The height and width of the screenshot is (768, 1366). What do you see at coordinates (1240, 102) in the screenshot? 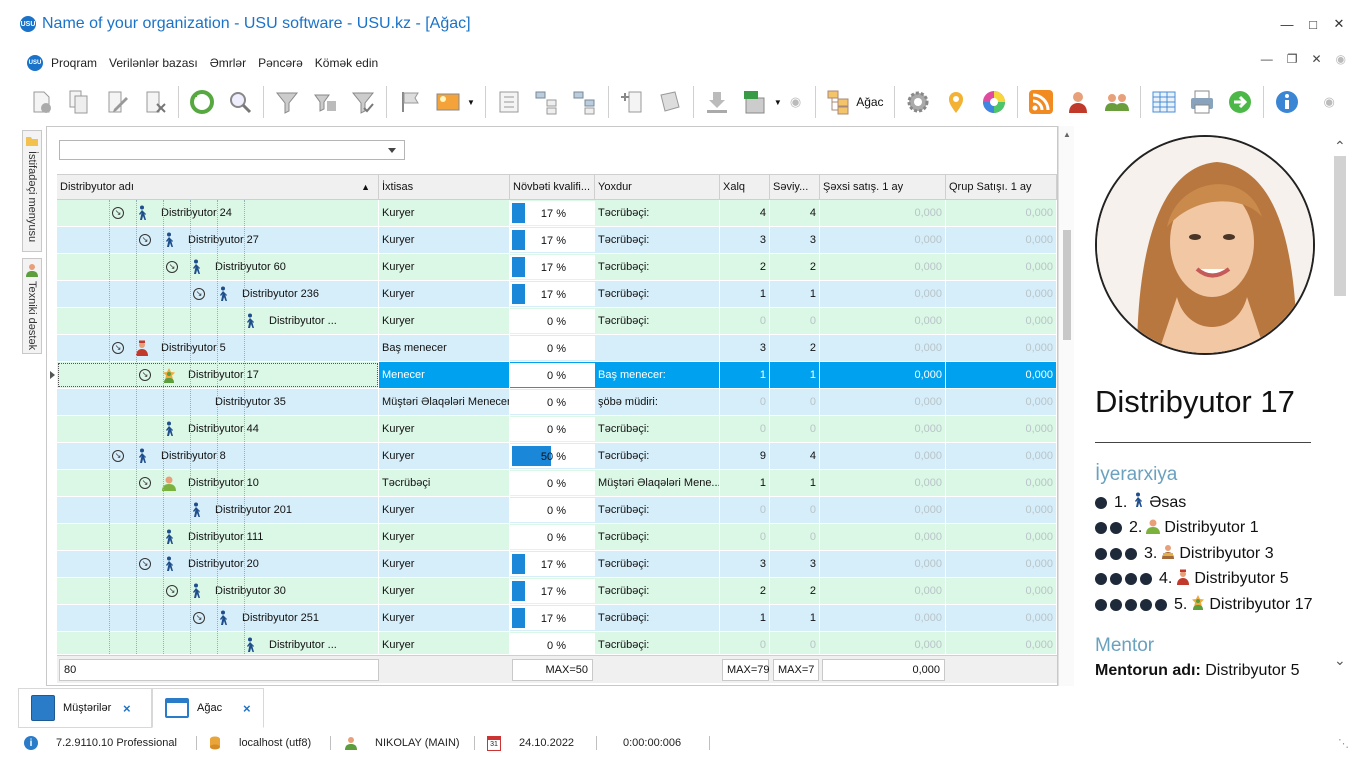
I see `next-icon` at bounding box center [1240, 102].